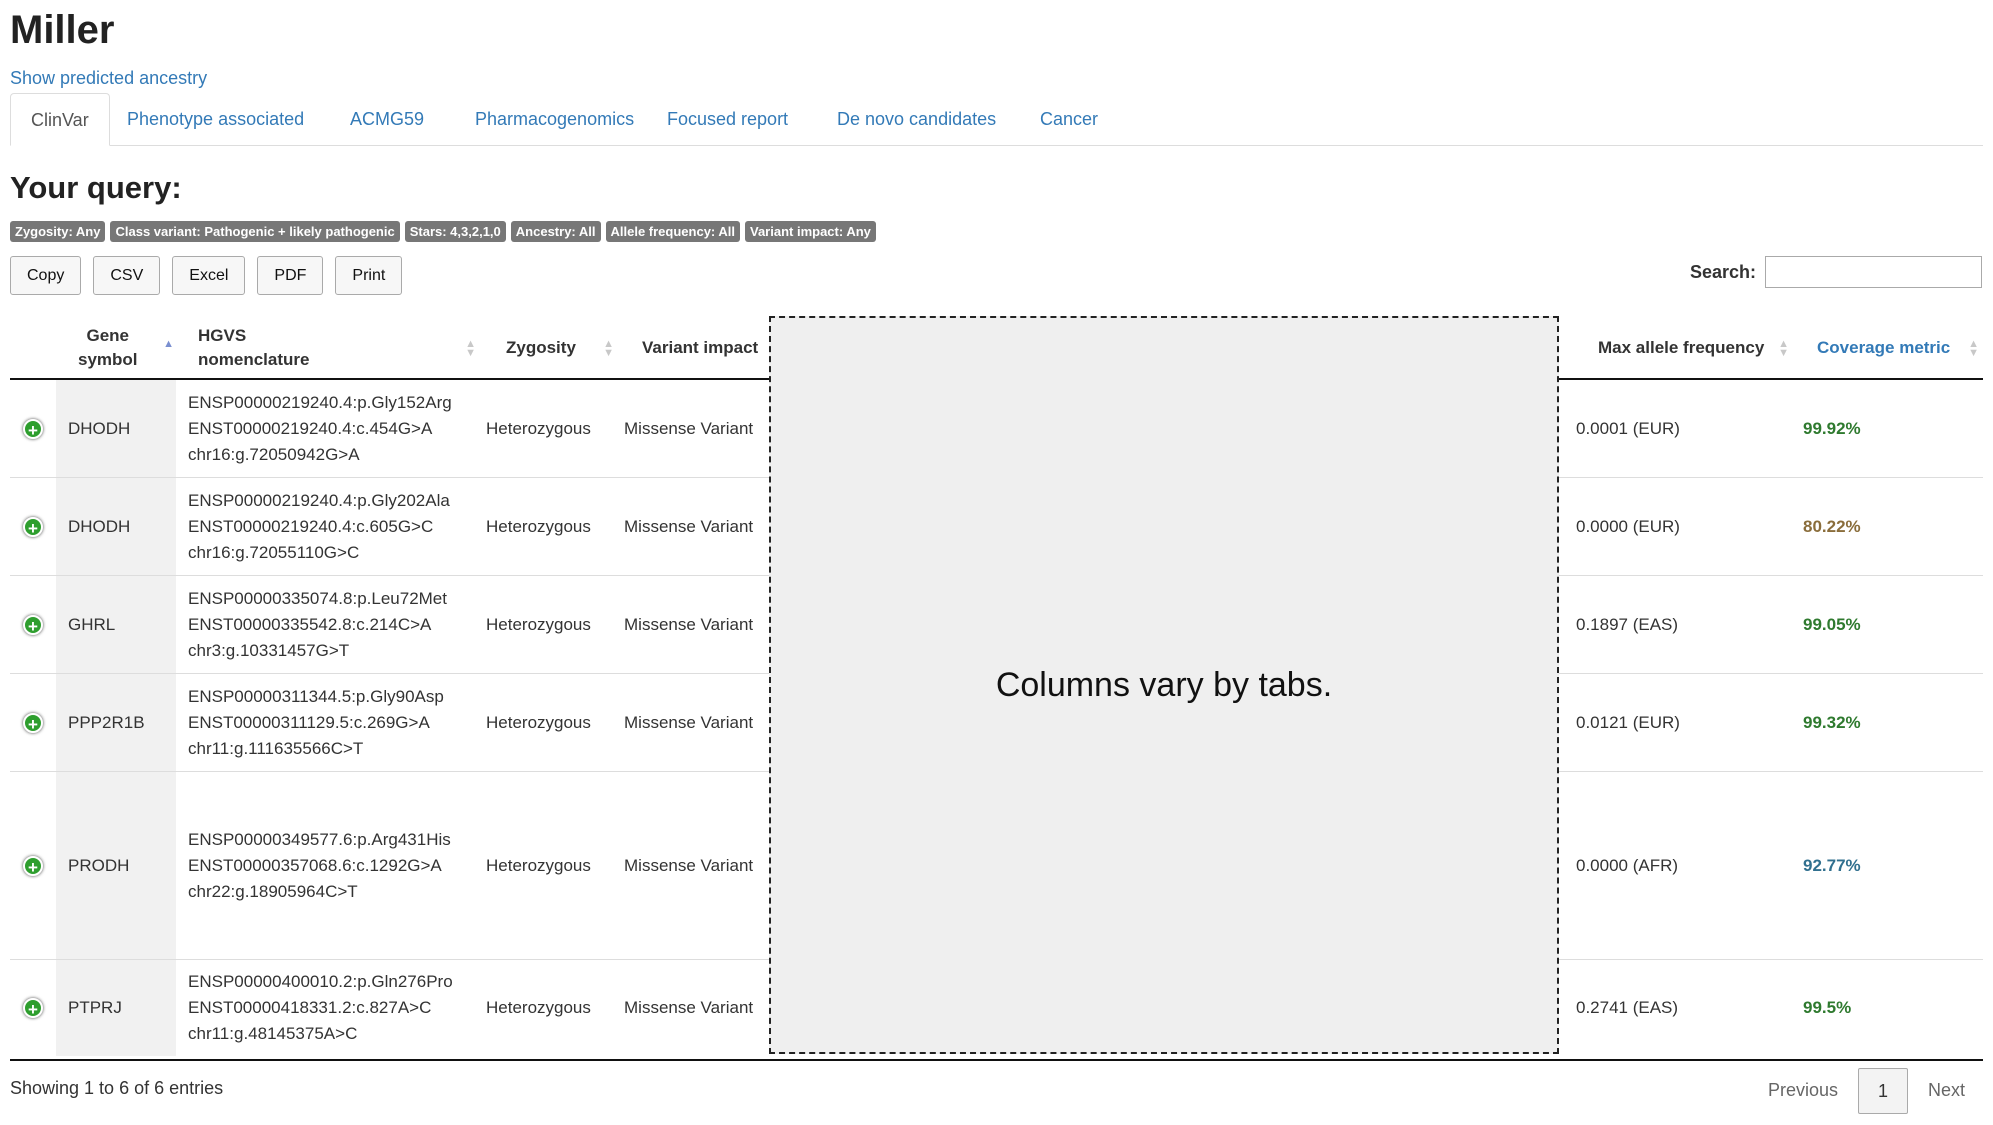  What do you see at coordinates (1832, 722) in the screenshot?
I see `coverage-cell: 99.32%` at bounding box center [1832, 722].